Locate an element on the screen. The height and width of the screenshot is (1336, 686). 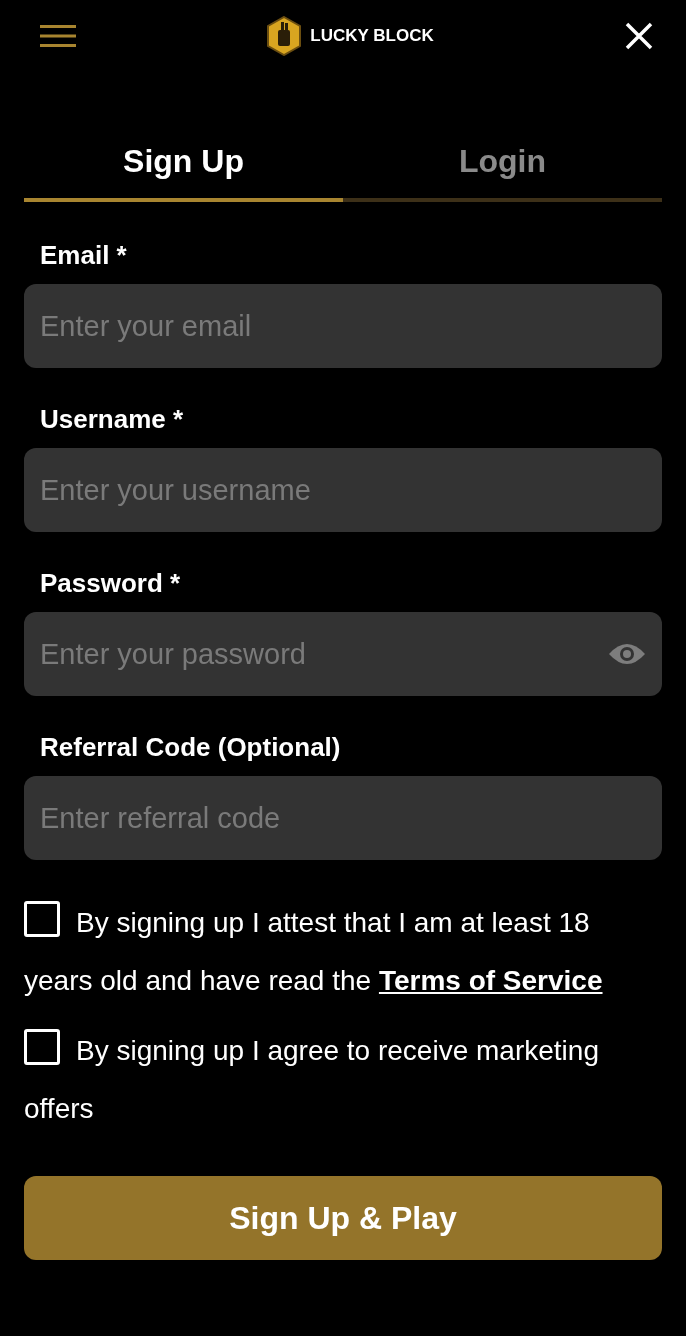
brand-name: LUCKY BLOCK is located at coordinates (372, 36).